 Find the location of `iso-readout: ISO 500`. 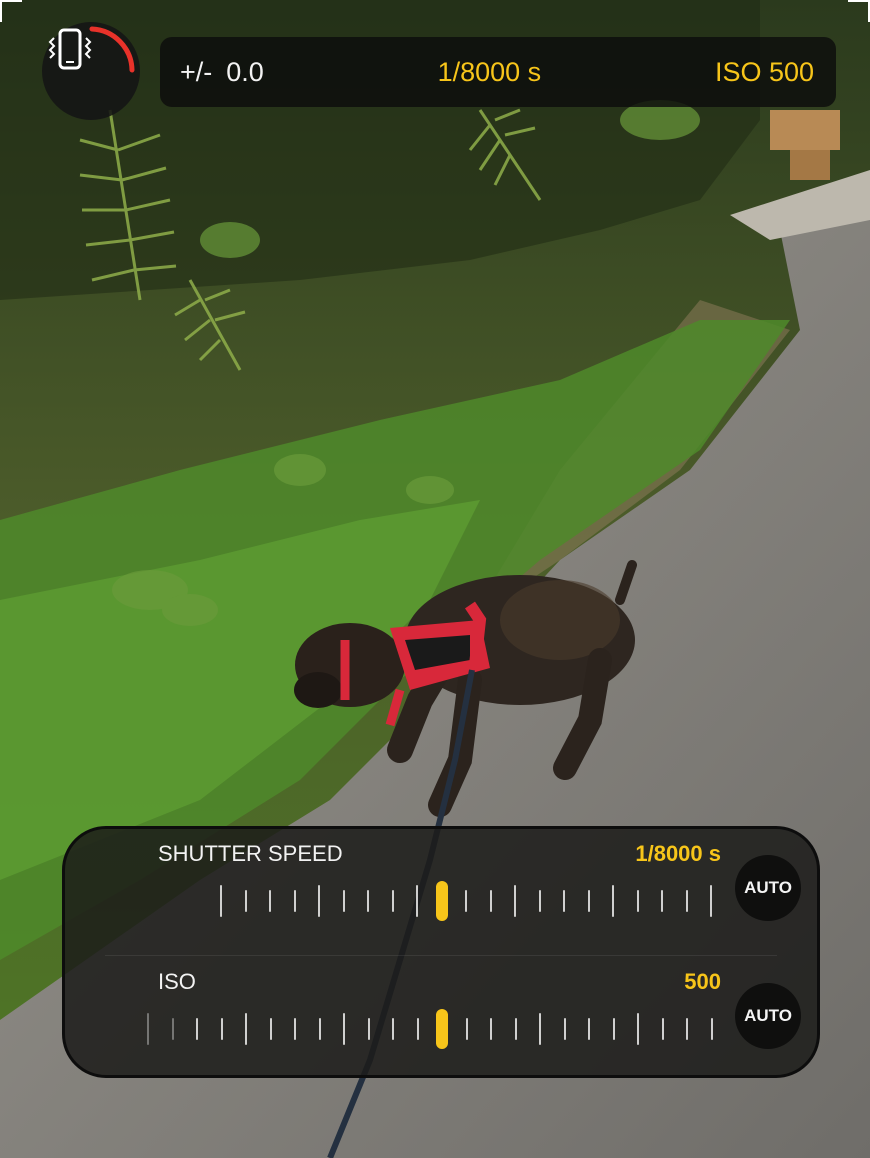

iso-readout: ISO 500 is located at coordinates (764, 72).